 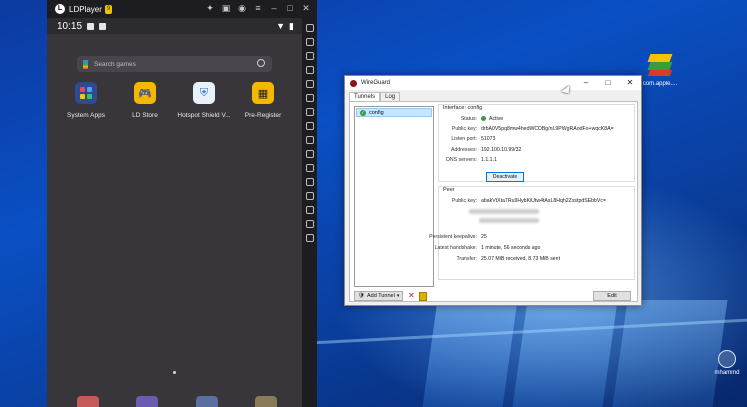 What do you see at coordinates (182, 9) in the screenshot?
I see `ldplayer-titlebar: L LDPlayer 9 ✦ ▣ ◉ ≡ – □ ✕` at bounding box center [182, 9].